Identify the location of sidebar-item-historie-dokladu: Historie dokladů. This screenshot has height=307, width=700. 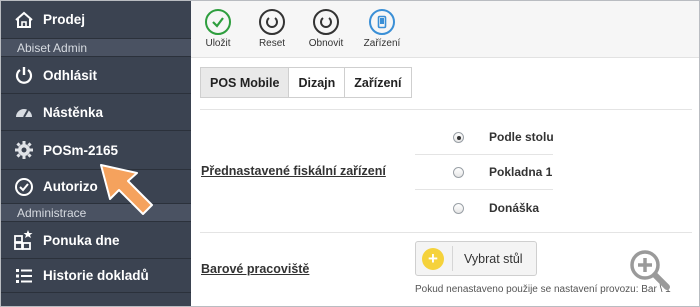
(96, 276).